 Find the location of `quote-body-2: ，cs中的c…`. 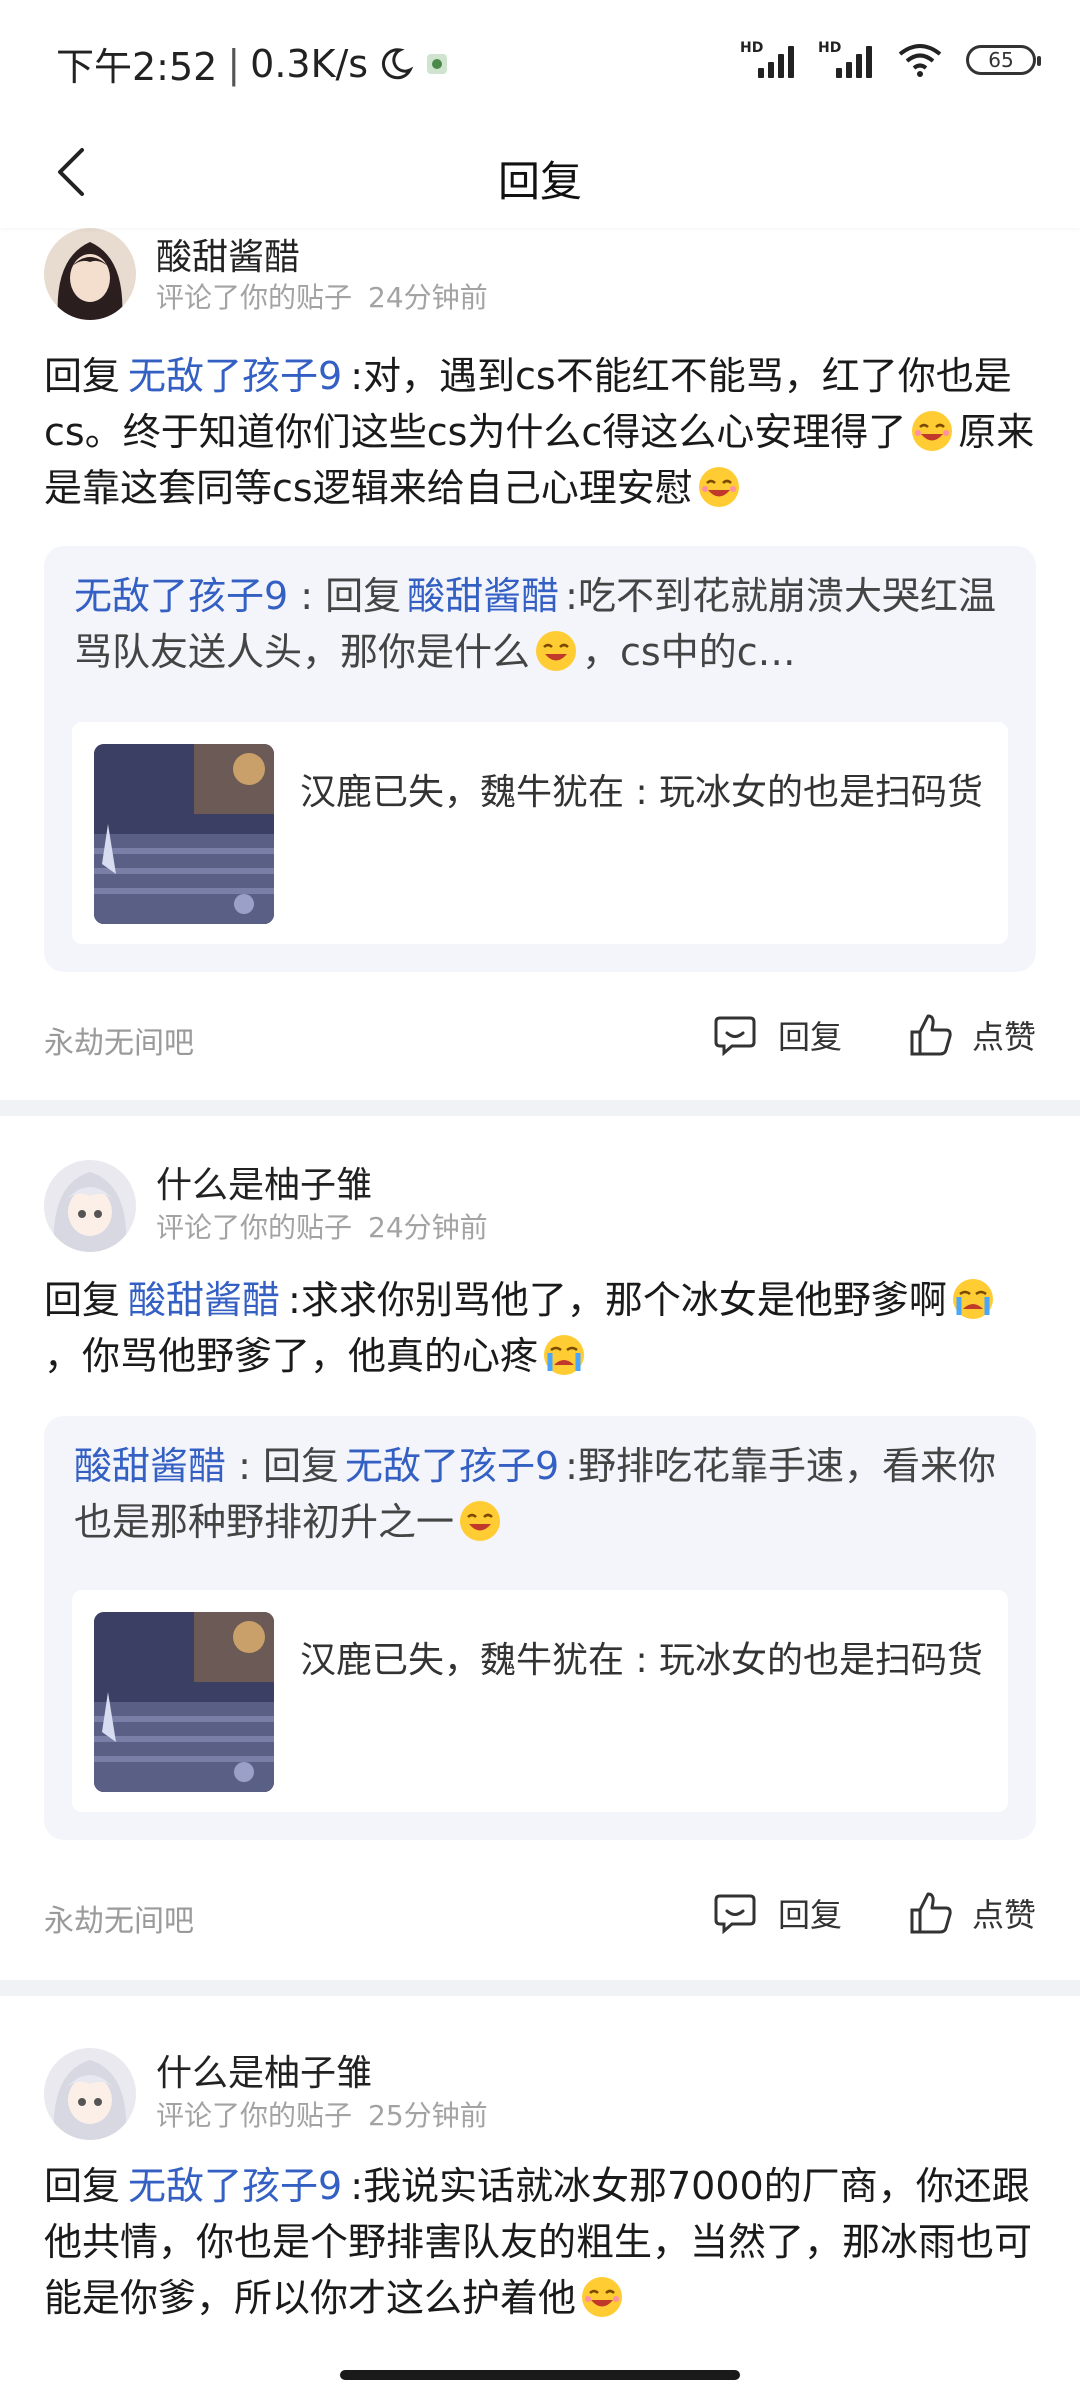

quote-body-2: ，cs中的c… is located at coordinates (689, 652).